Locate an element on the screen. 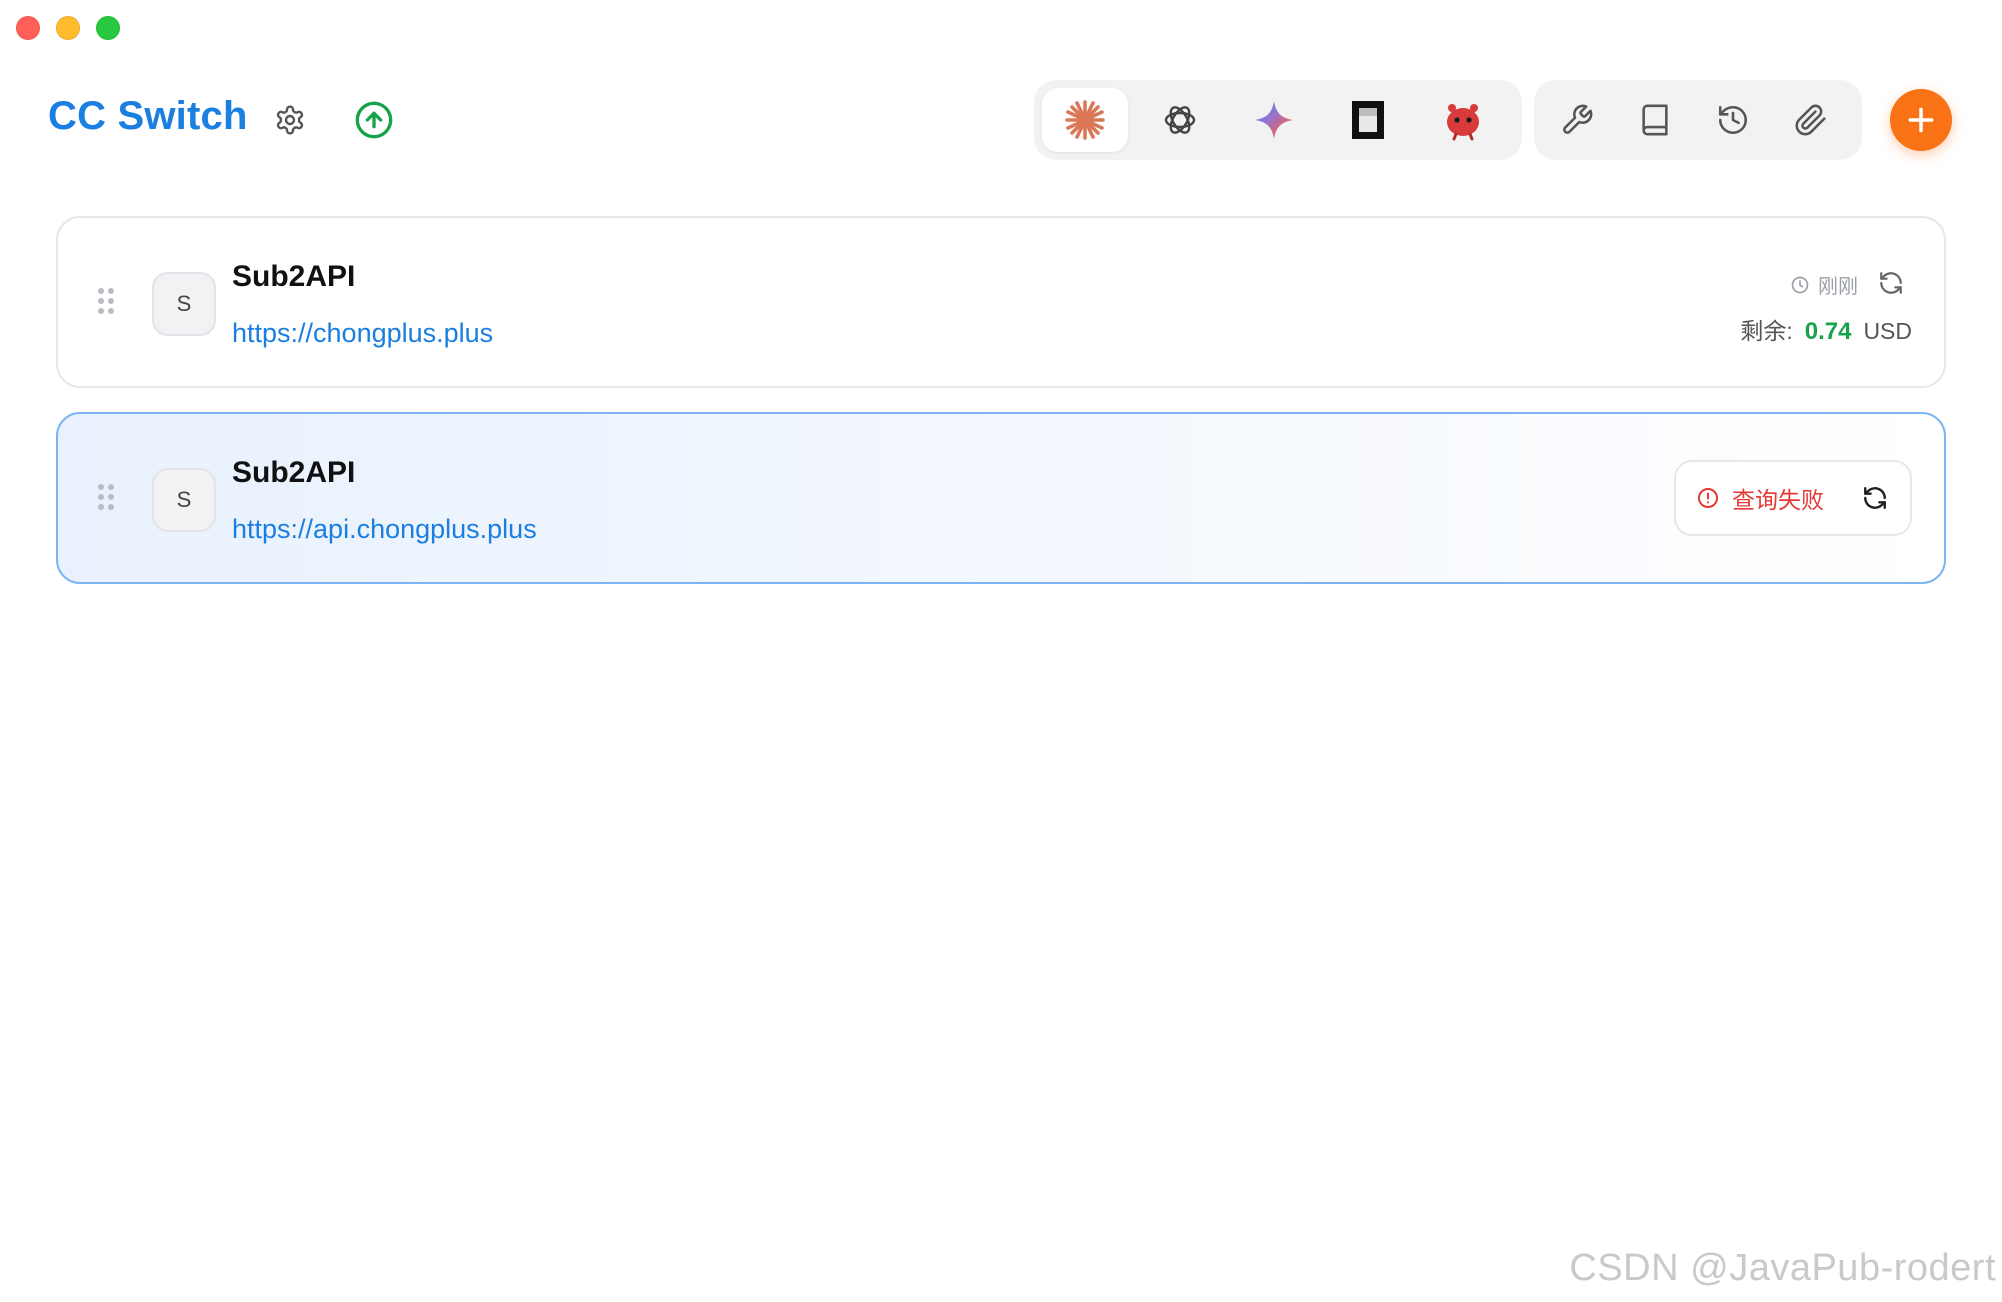 Image resolution: width=2002 pixels, height=1302 pixels. history-button is located at coordinates (1733, 120).